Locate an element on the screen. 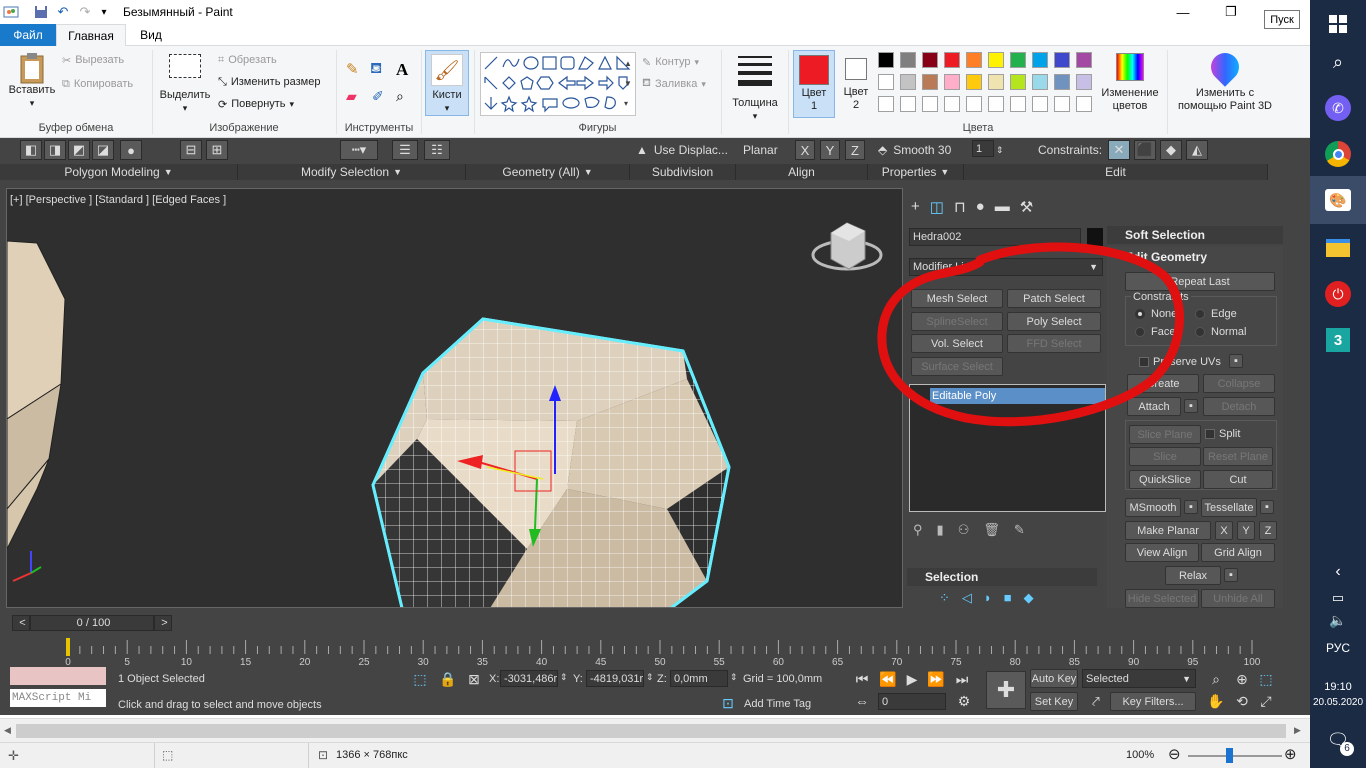 This screenshot has width=1366, height=768. display-tab-icon: ▬ is located at coordinates (1002, 209).